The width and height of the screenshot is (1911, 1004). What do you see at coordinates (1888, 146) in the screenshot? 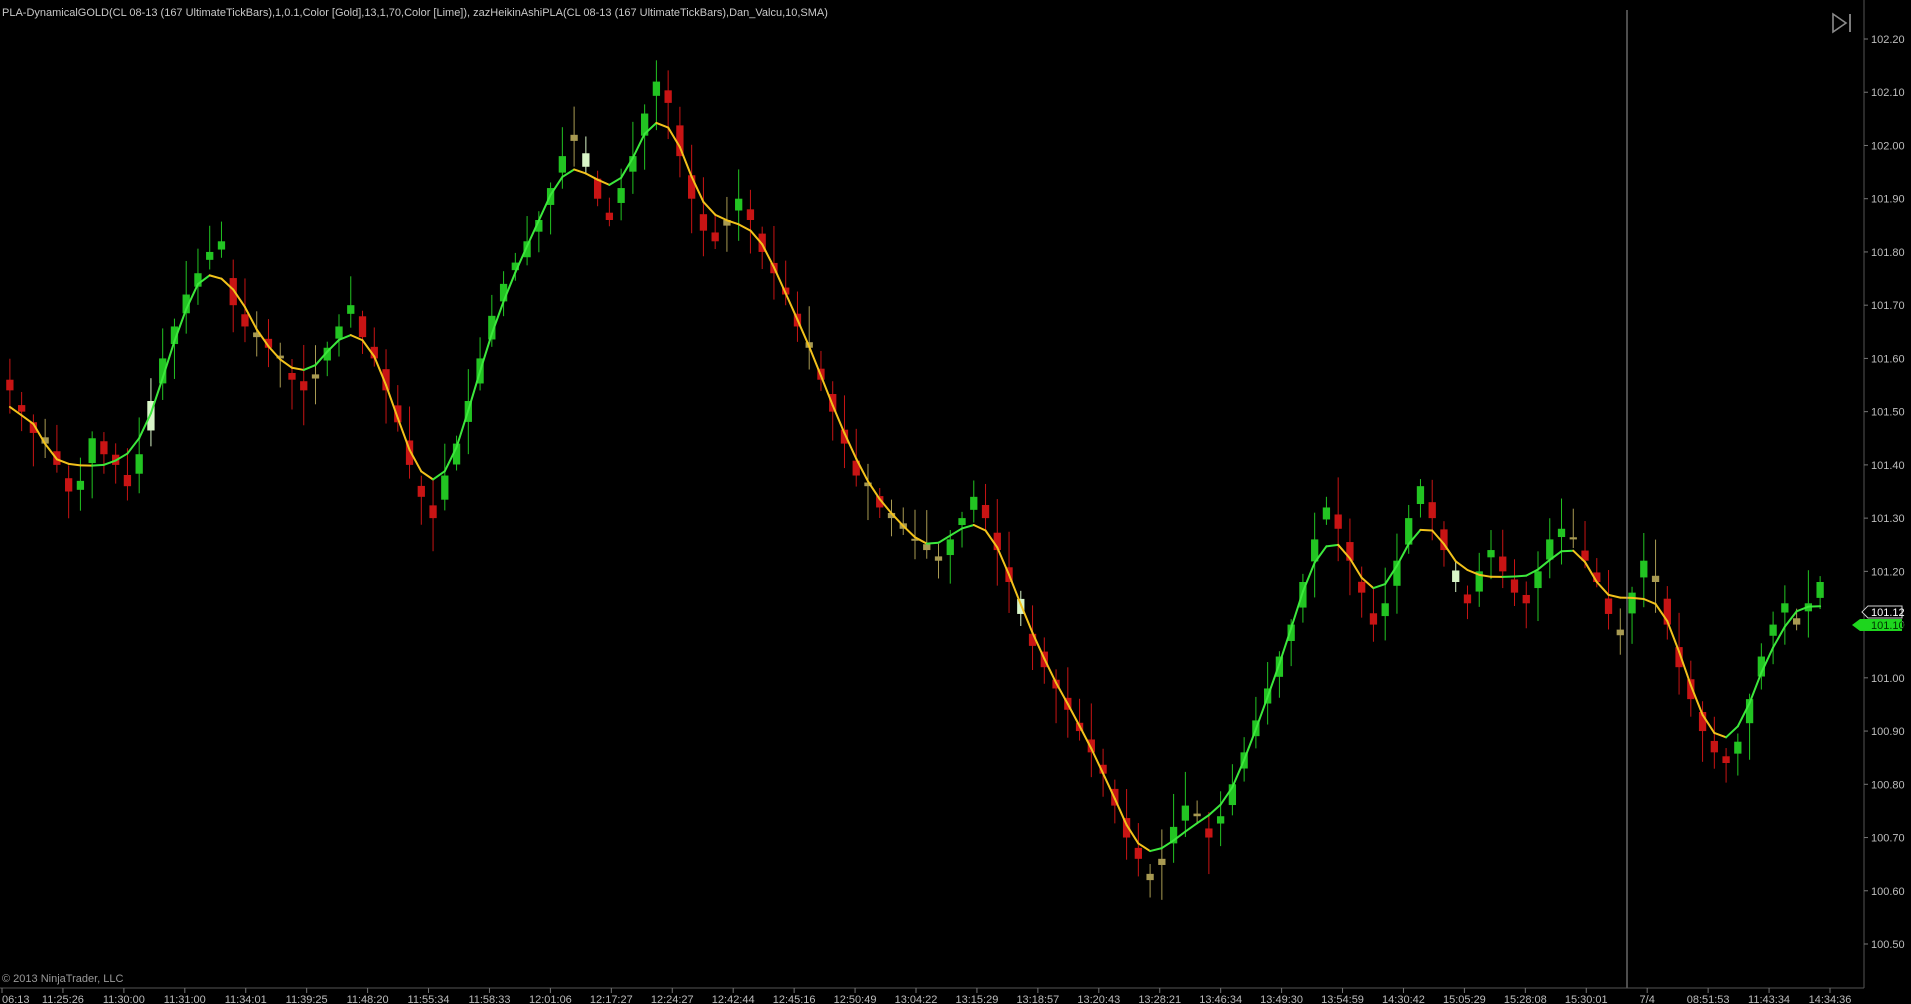
I see `y-tick-label: 102.00` at bounding box center [1888, 146].